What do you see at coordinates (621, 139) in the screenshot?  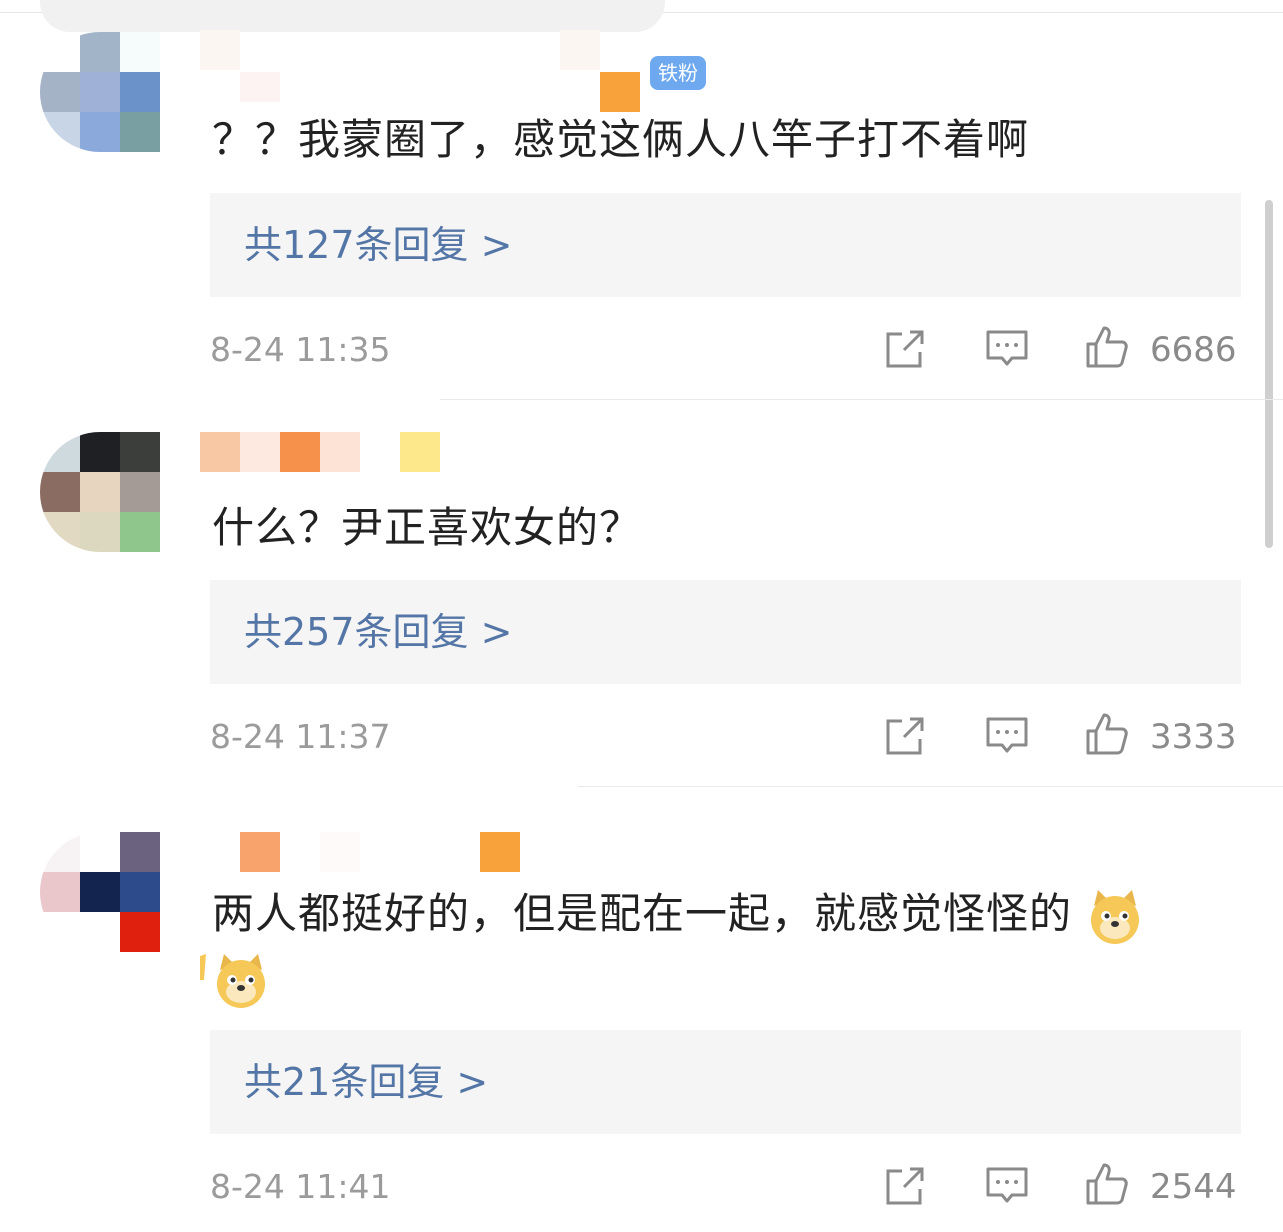 I see `comment-text: ？？我蒙圈了，感觉这俩人八竿子打不着啊` at bounding box center [621, 139].